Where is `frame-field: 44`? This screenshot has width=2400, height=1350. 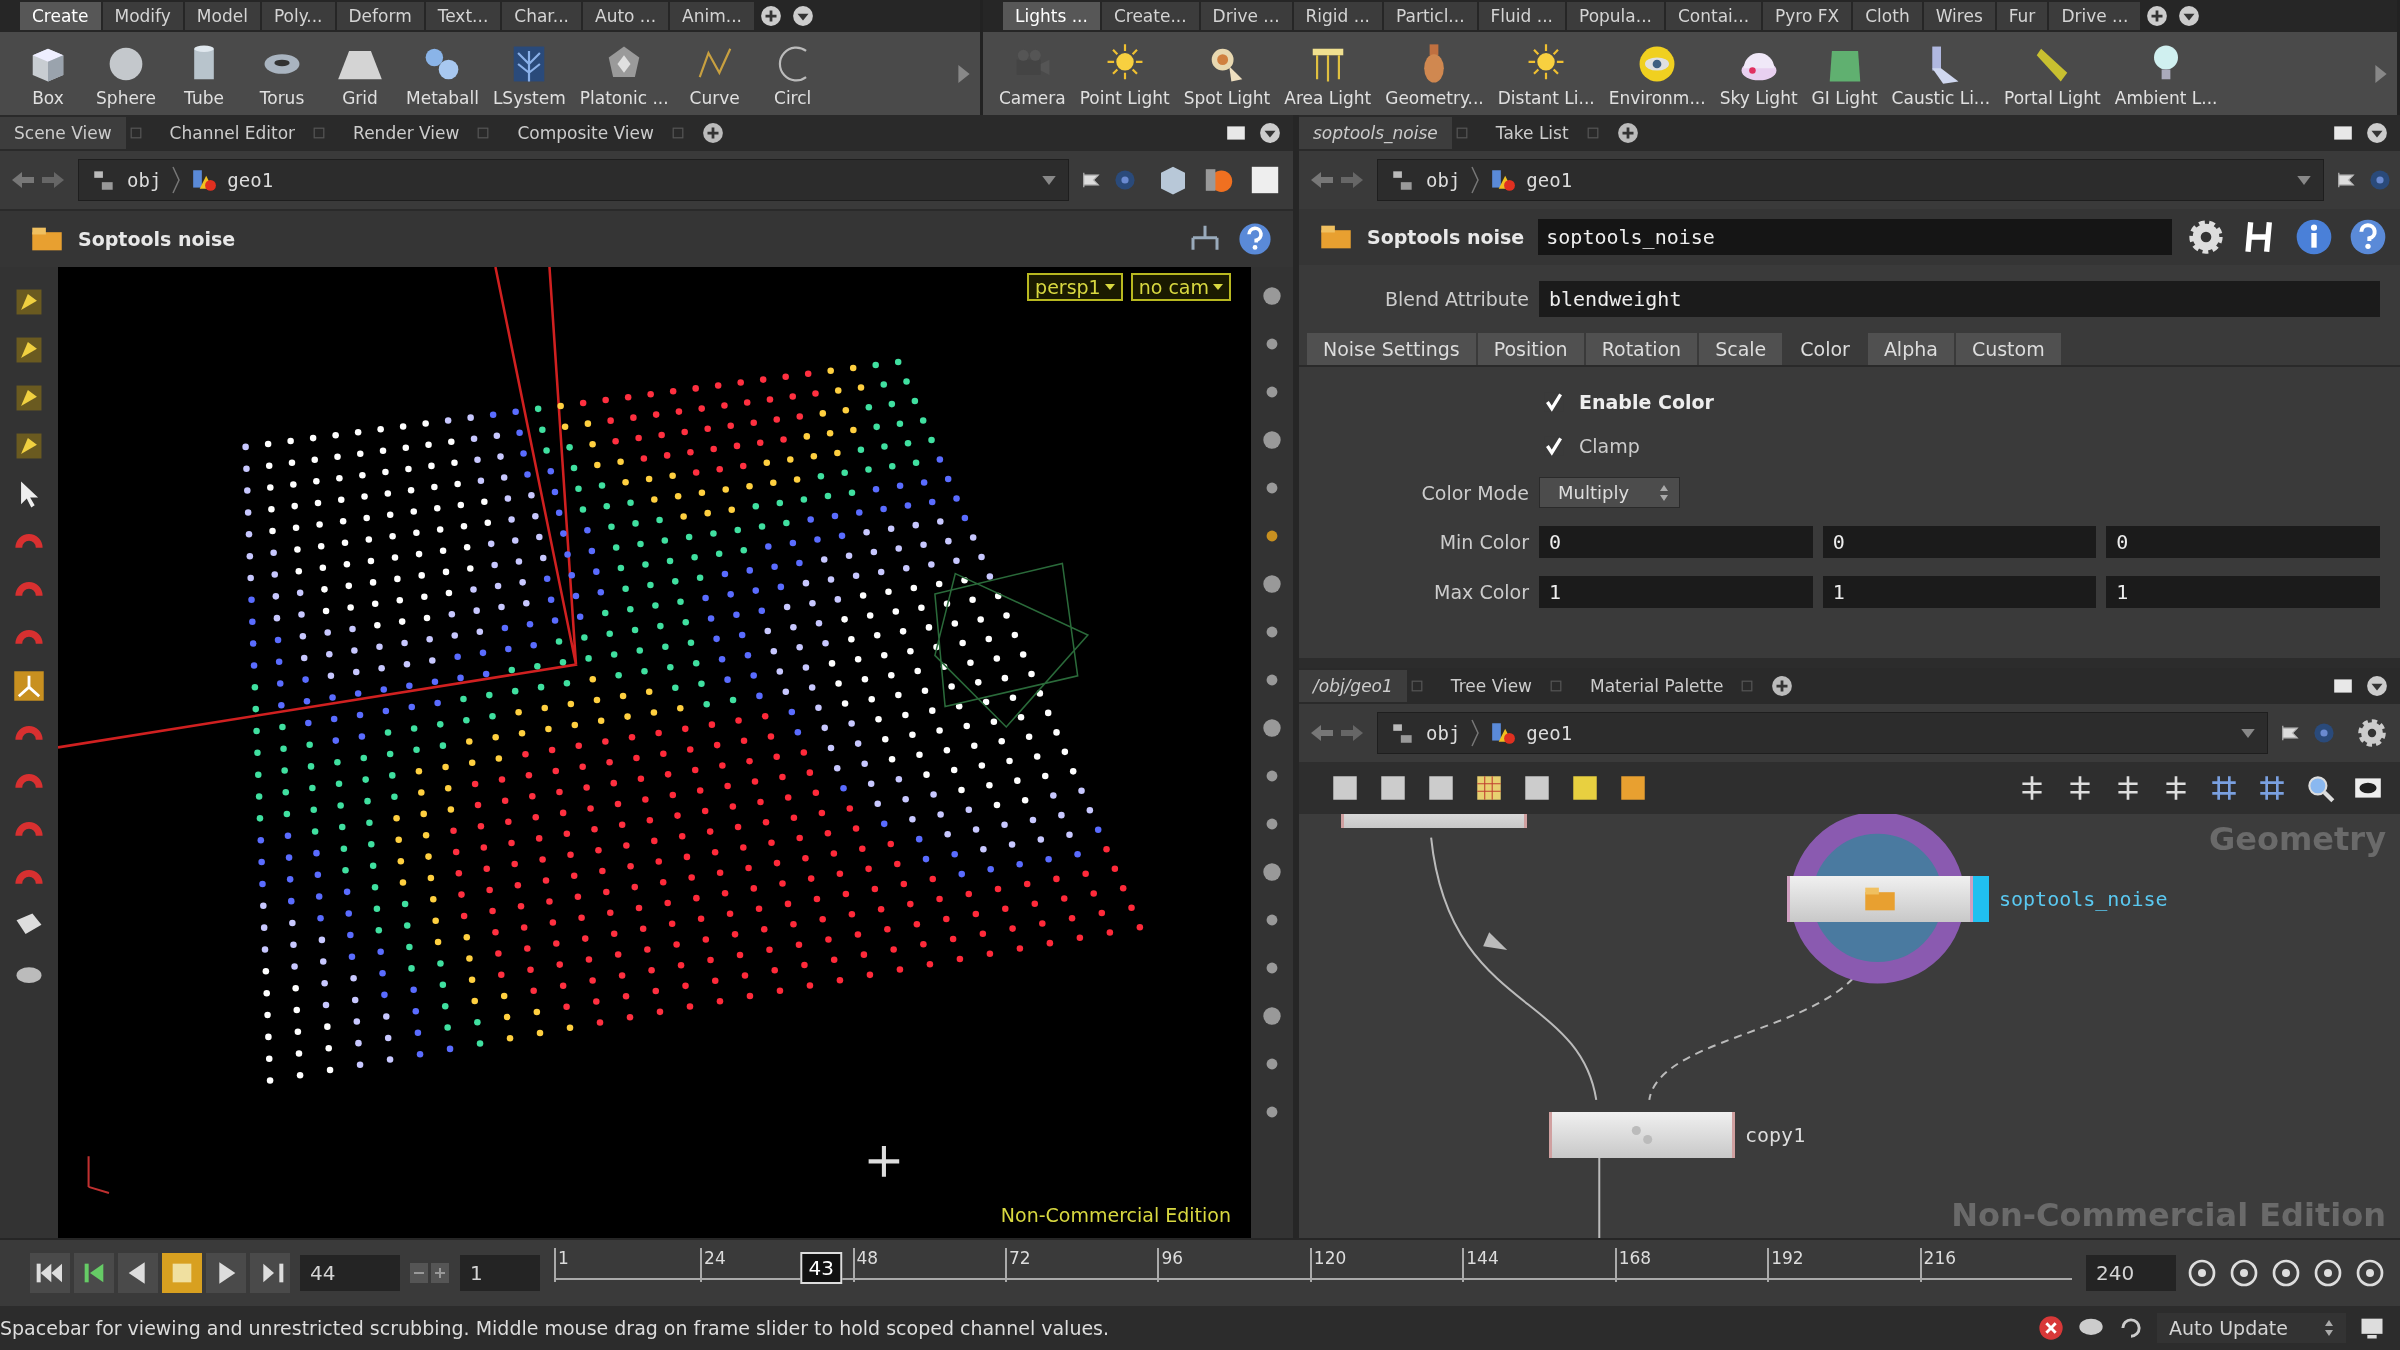
frame-field: 44 is located at coordinates (350, 1273).